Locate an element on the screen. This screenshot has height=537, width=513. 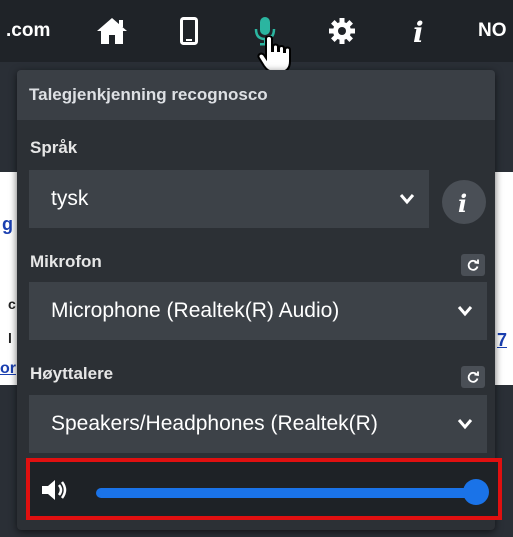
page-link-fragment: 7 is located at coordinates (502, 340).